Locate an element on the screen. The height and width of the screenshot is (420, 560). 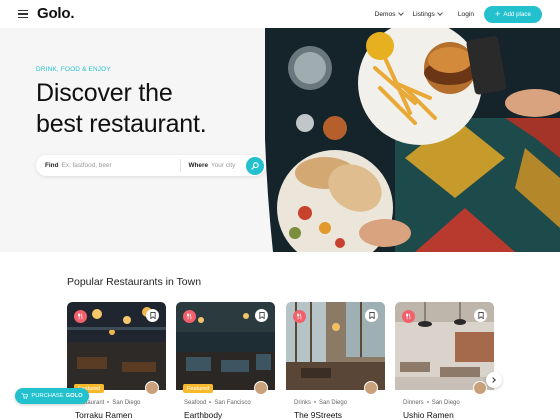
carousel-next-button is located at coordinates (494, 380).